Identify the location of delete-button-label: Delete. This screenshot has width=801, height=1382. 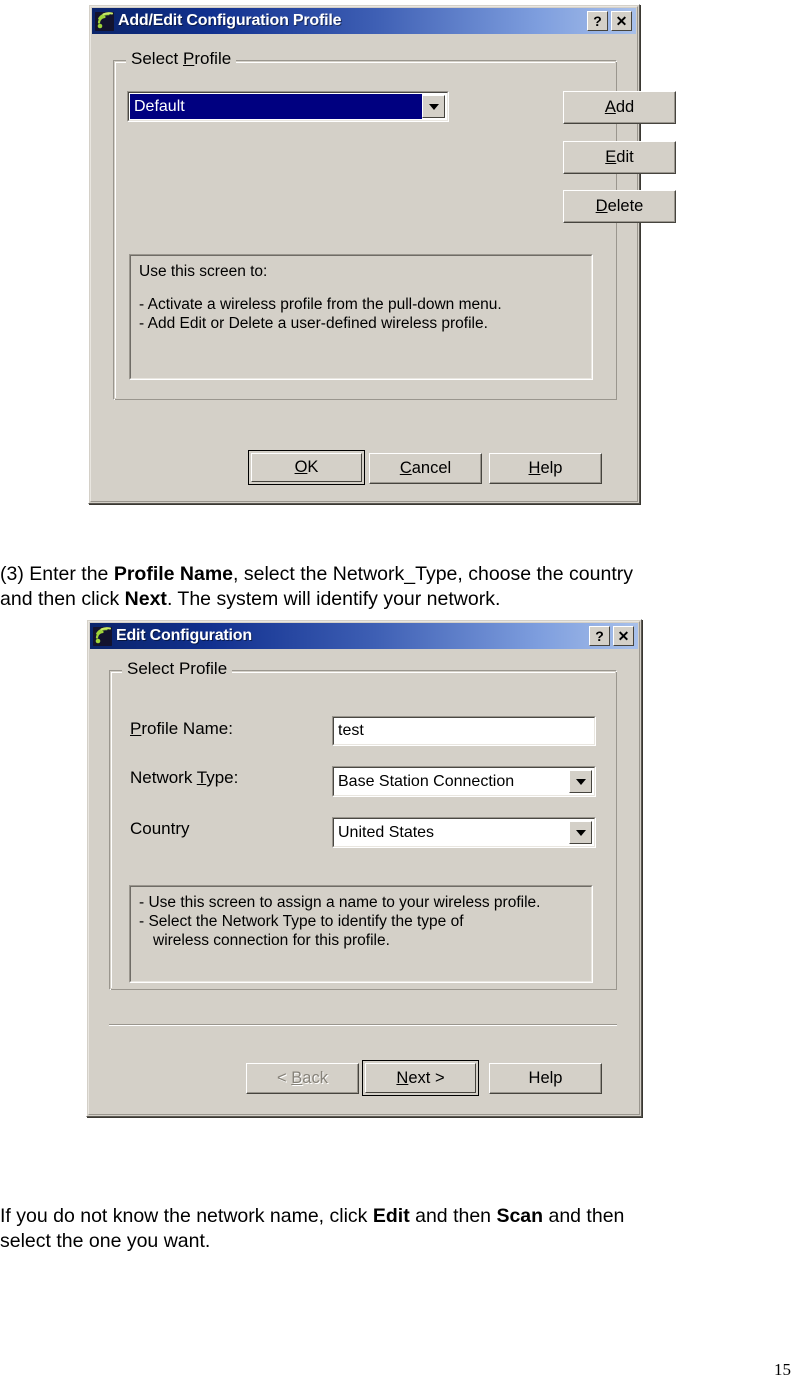
(619, 206).